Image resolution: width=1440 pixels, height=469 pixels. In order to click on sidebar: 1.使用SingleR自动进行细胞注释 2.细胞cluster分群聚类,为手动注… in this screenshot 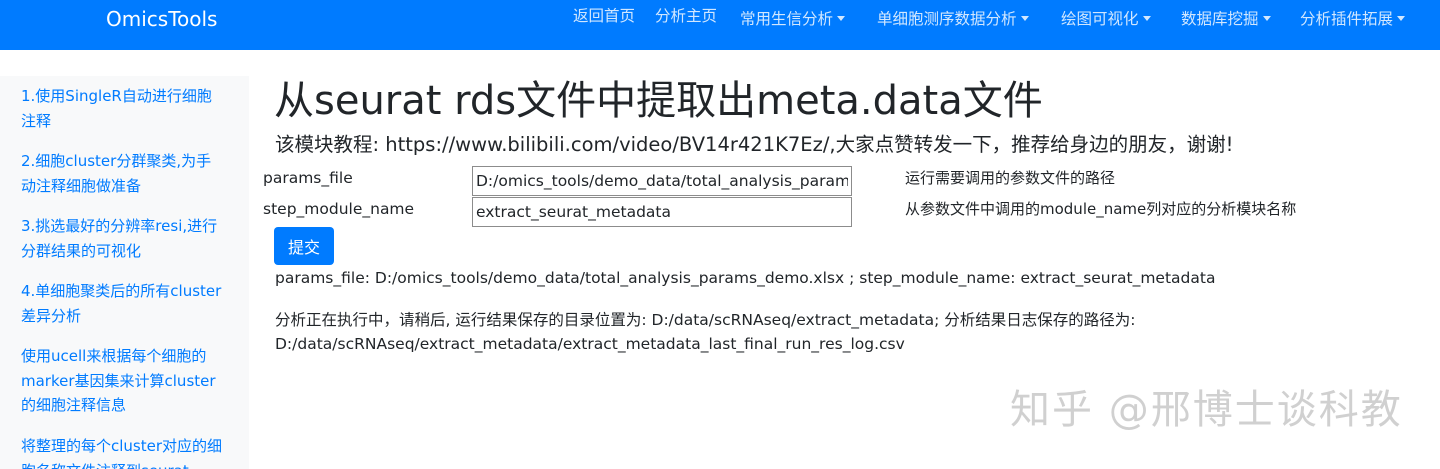, I will do `click(124, 272)`.